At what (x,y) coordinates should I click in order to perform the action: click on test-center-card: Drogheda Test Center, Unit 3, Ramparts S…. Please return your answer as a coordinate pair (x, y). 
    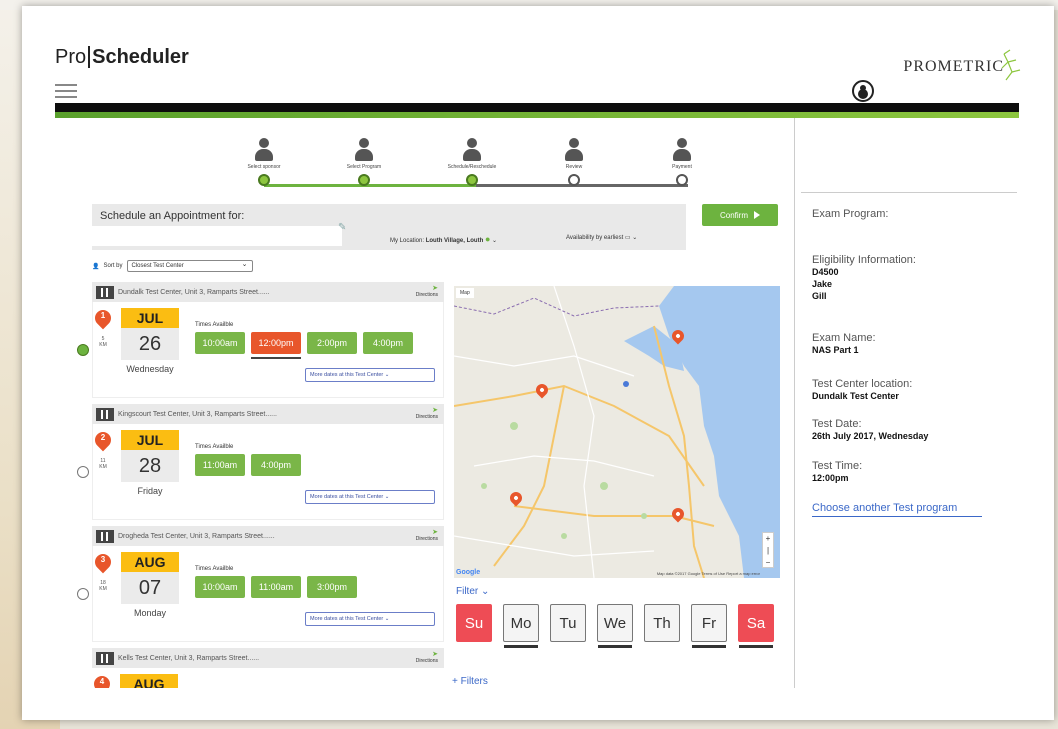
    Looking at the image, I should click on (260, 584).